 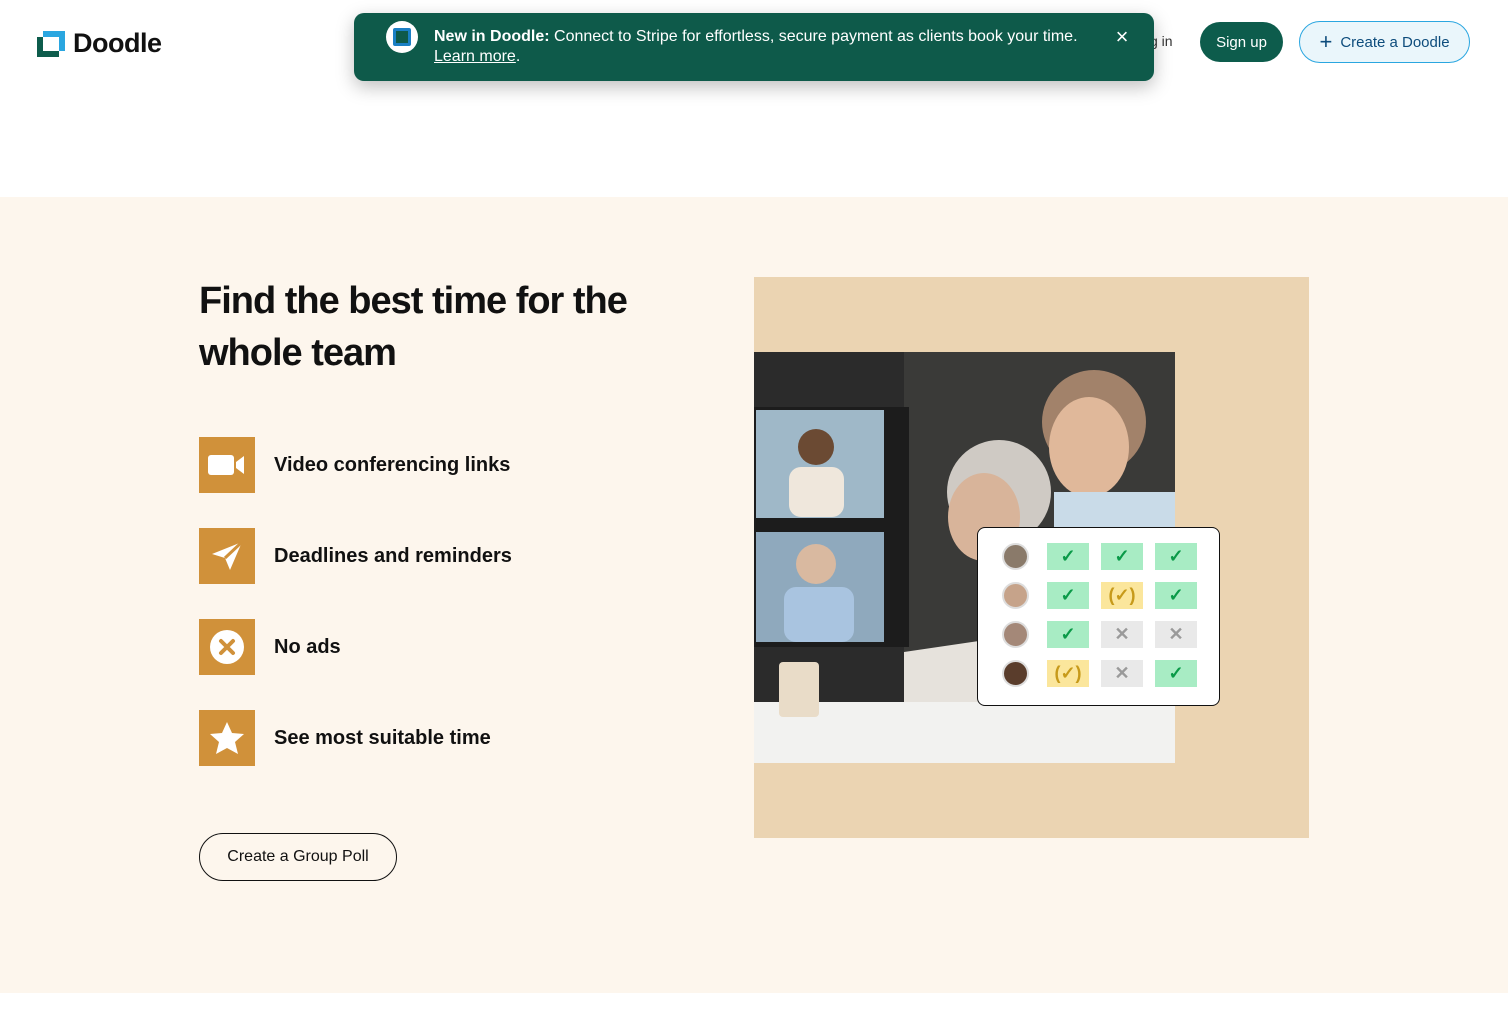 I want to click on grid-row: (✓) ✕ ✓, so click(x=1105, y=673).